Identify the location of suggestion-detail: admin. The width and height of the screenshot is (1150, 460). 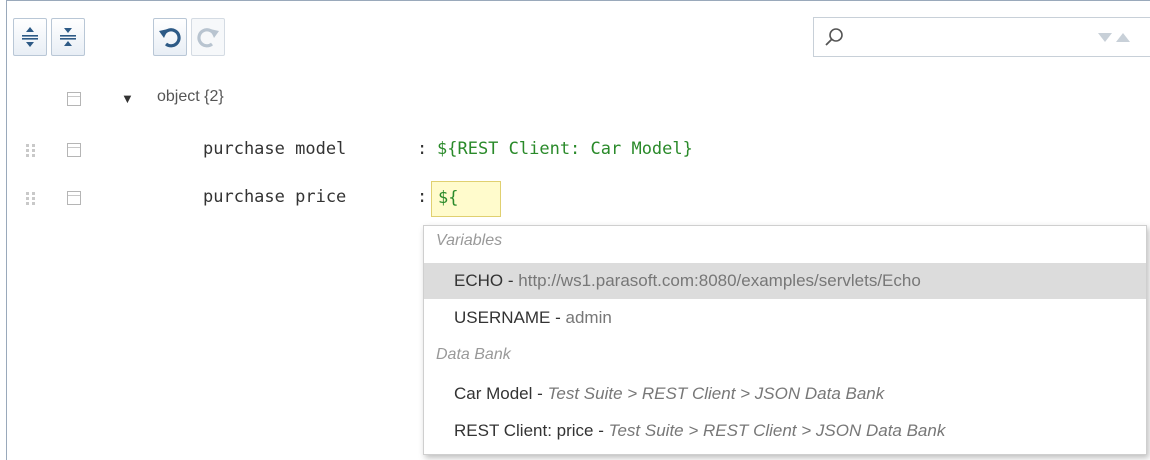
(588, 317).